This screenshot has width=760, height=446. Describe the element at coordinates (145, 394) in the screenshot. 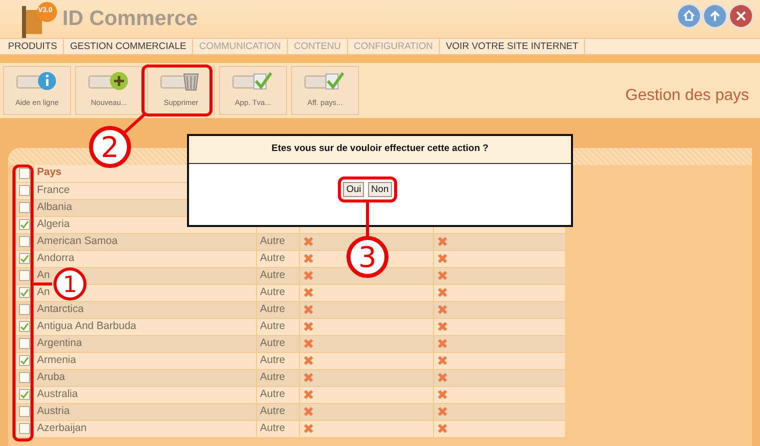

I see `table-cell: Australia` at that location.